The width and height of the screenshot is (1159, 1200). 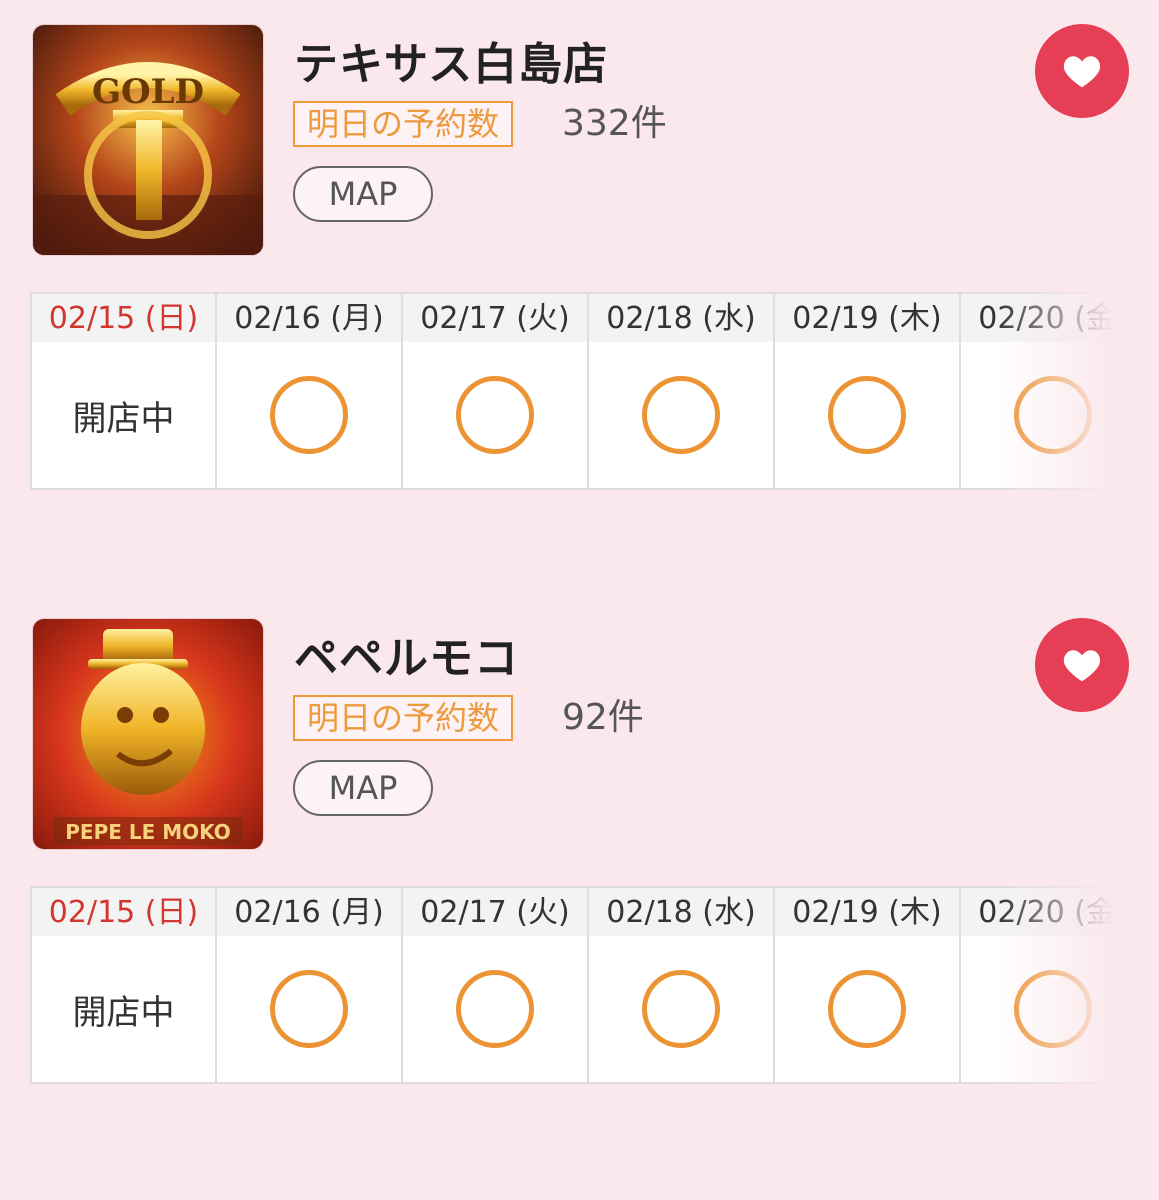 I want to click on reservation-count: 332件, so click(x=614, y=123).